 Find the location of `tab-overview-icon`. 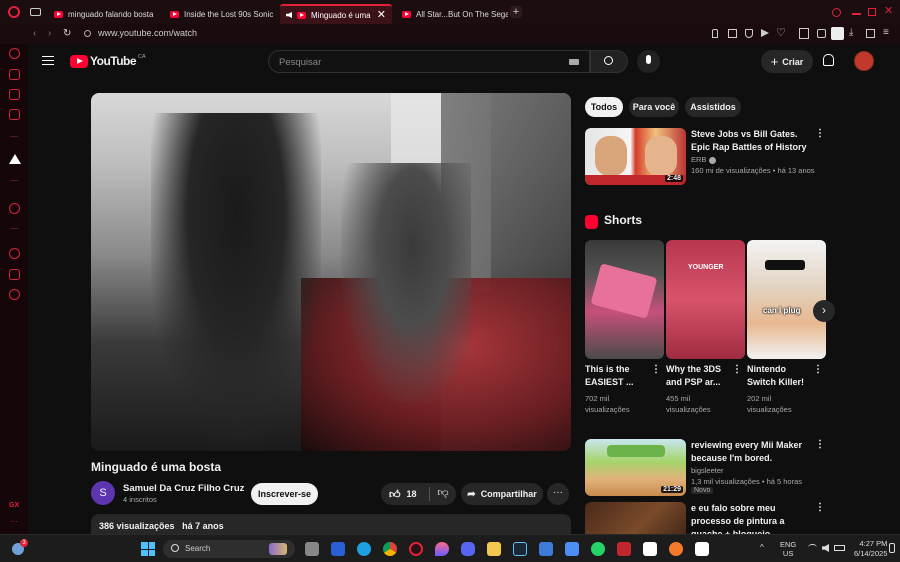

tab-overview-icon is located at coordinates (35, 12).